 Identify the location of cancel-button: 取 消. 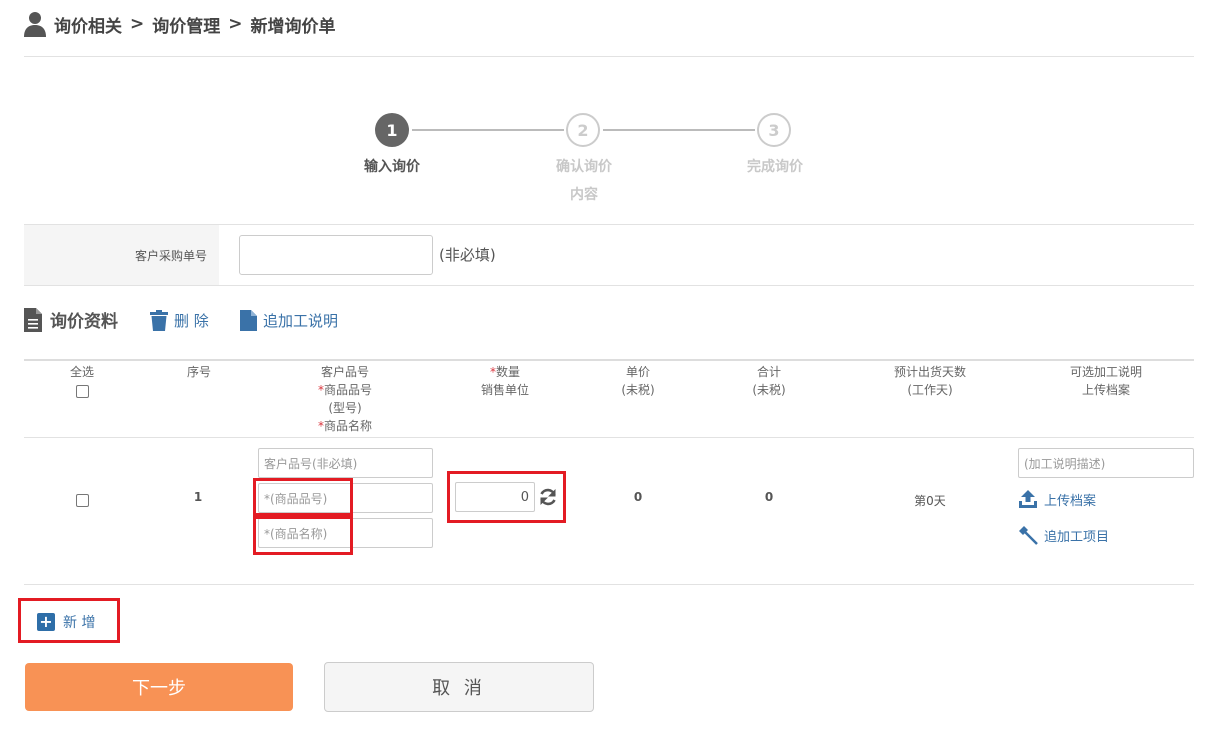
(459, 687).